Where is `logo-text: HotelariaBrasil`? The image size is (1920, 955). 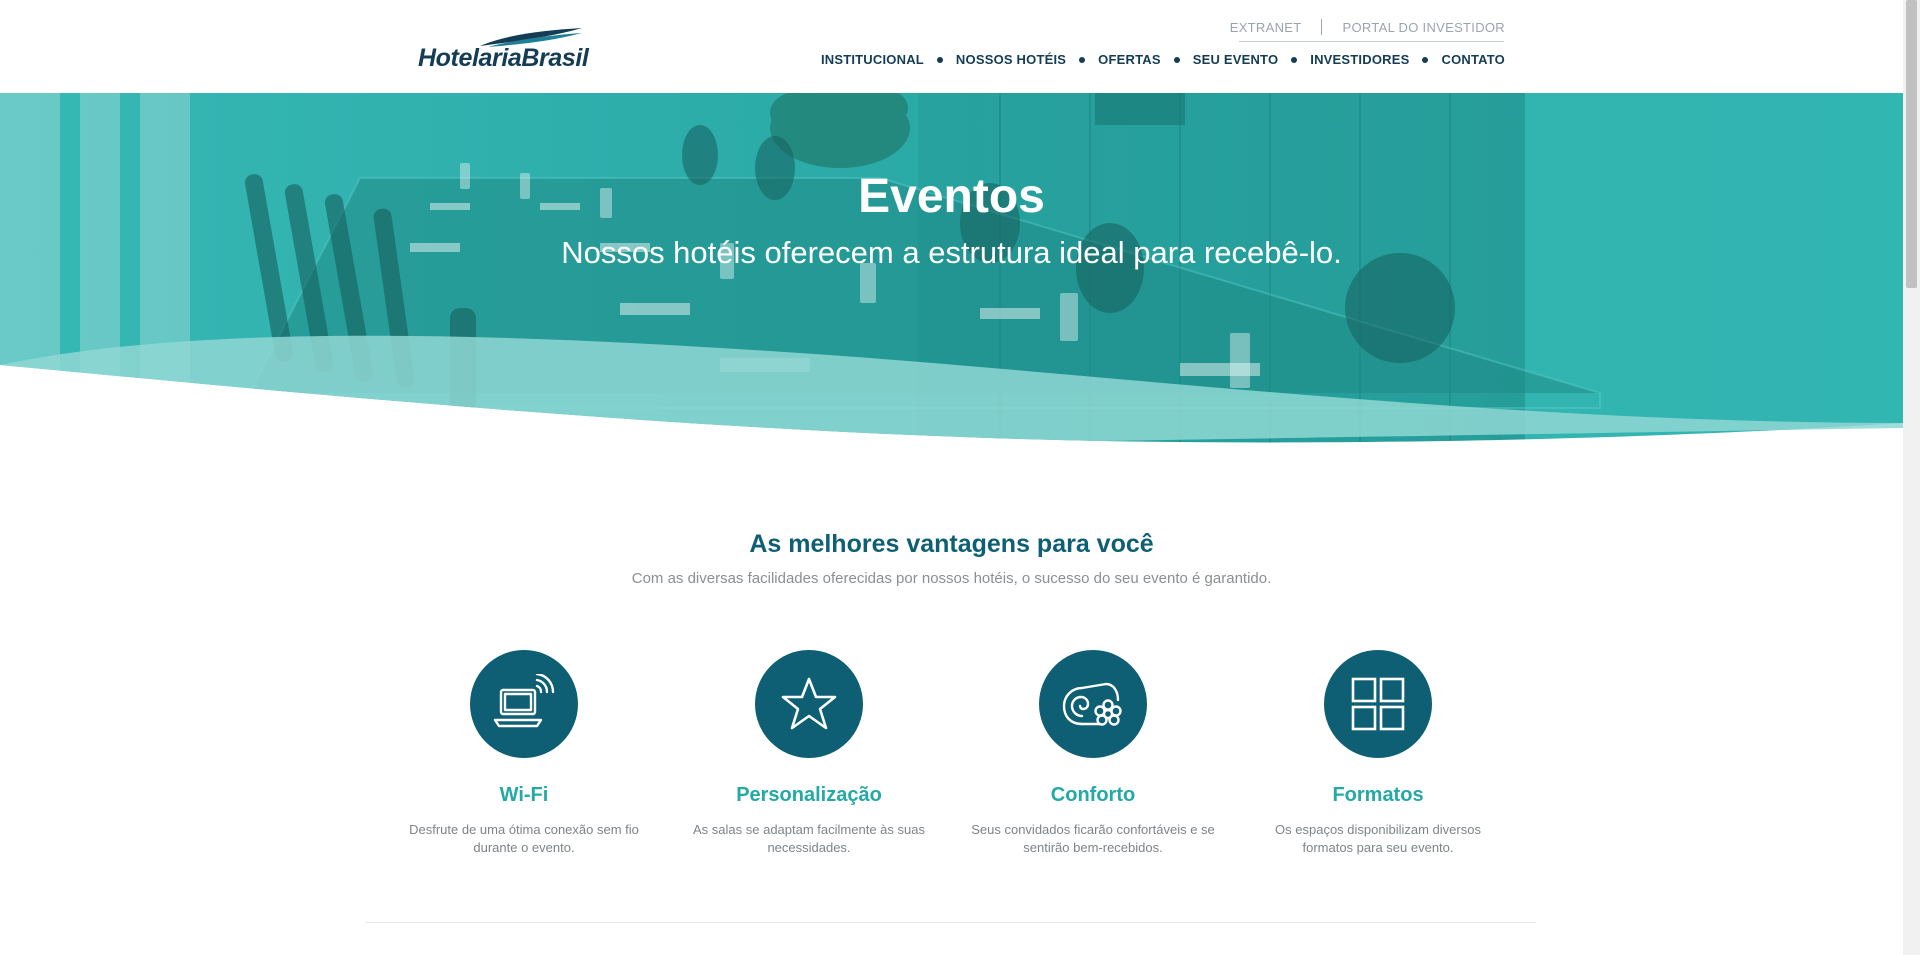 logo-text: HotelariaBrasil is located at coordinates (503, 58).